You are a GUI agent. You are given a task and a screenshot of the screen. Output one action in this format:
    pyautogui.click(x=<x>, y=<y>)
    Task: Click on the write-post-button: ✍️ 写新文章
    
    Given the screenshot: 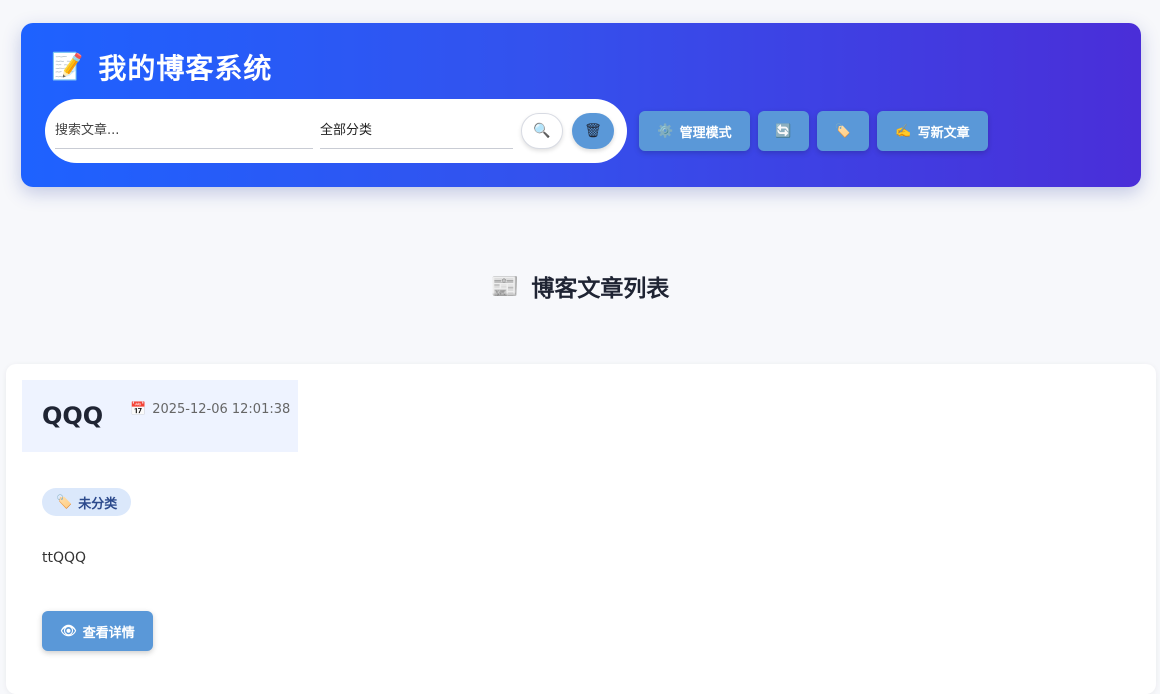 What is the action you would take?
    pyautogui.click(x=932, y=131)
    